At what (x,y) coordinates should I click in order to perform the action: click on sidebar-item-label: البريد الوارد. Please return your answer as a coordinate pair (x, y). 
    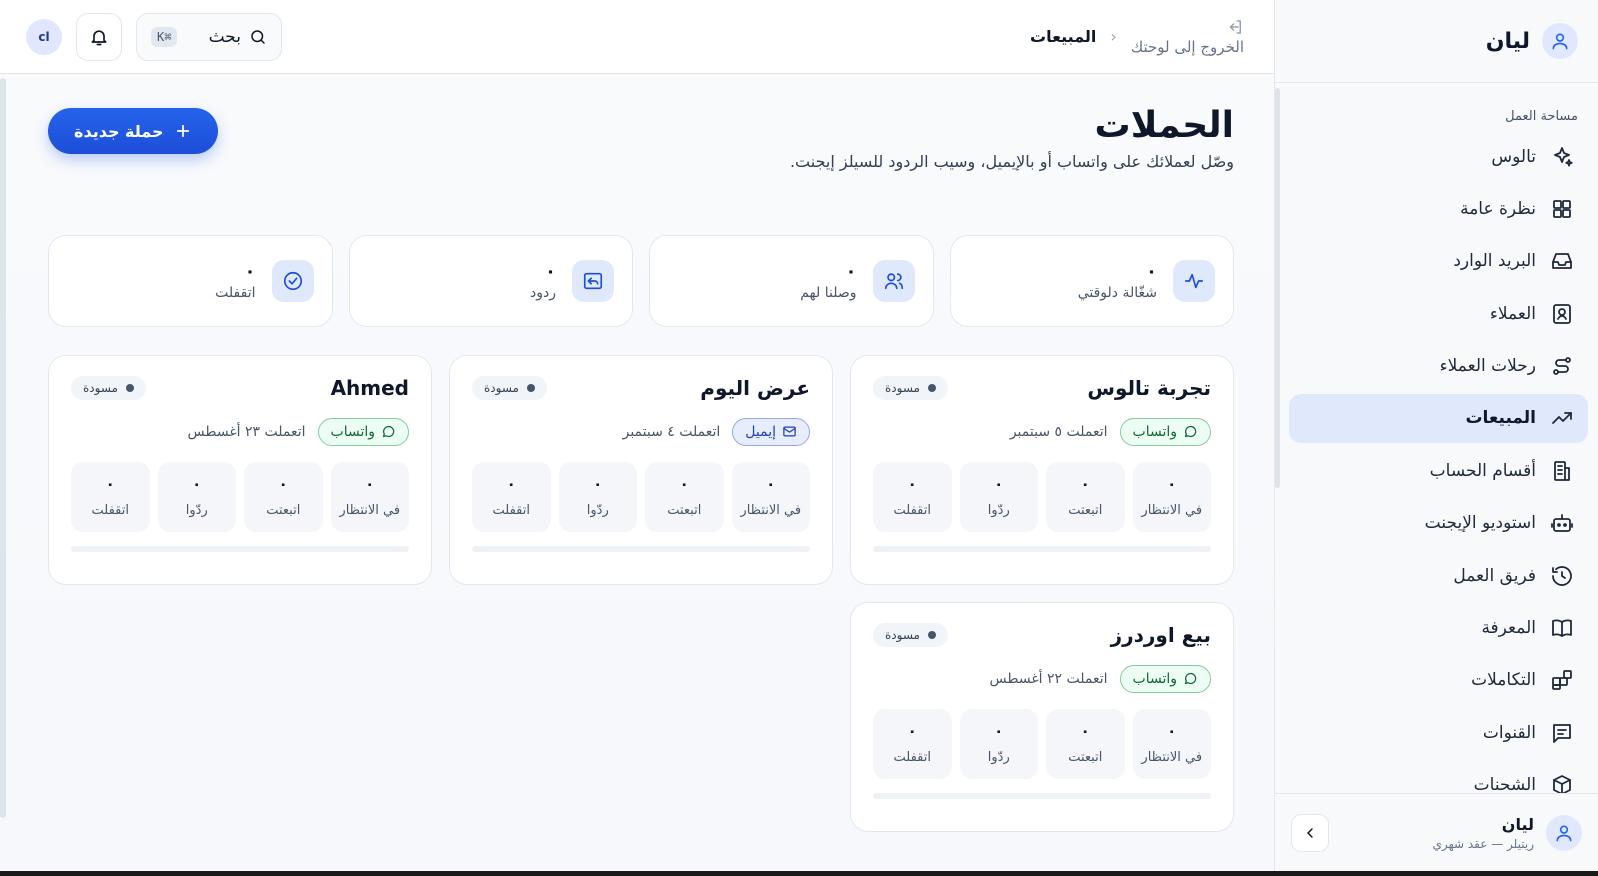
    Looking at the image, I should click on (1494, 261).